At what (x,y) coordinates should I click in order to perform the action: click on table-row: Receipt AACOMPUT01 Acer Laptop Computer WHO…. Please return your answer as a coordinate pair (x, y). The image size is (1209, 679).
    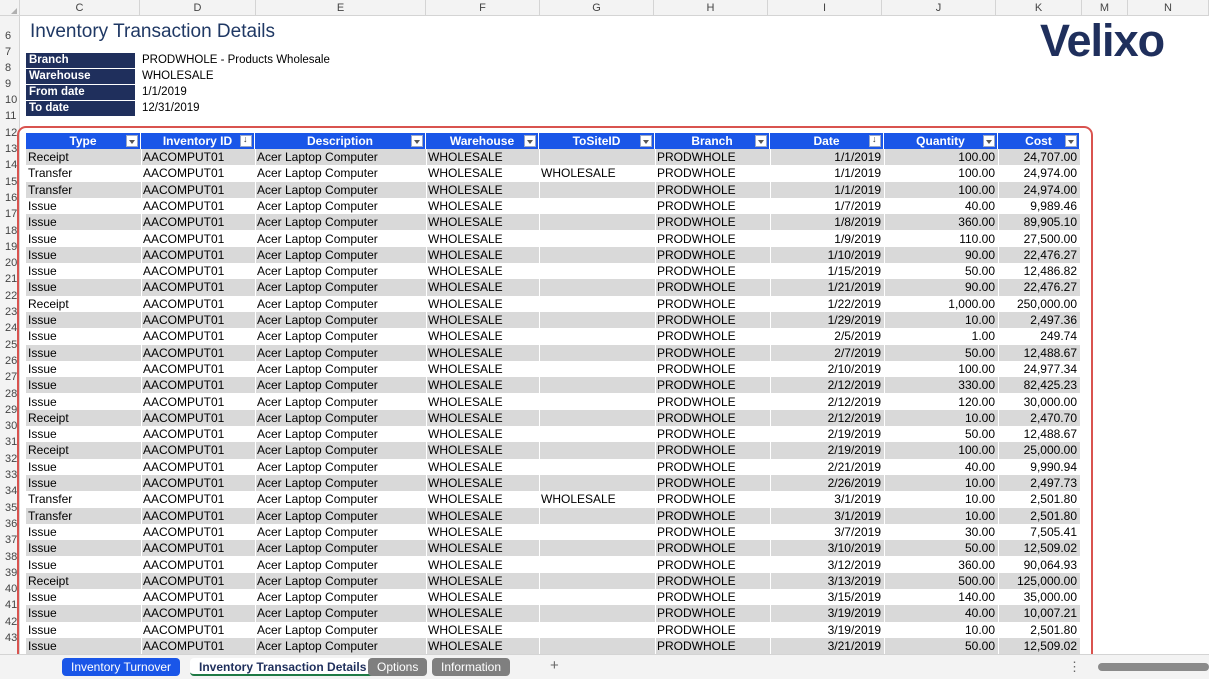
    Looking at the image, I should click on (553, 304).